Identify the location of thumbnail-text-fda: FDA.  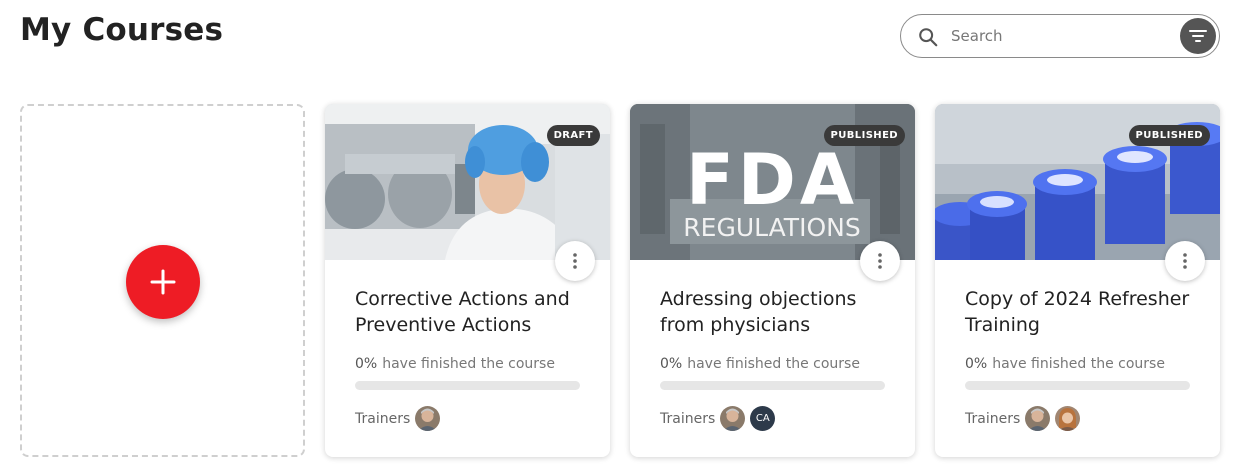
(772, 180).